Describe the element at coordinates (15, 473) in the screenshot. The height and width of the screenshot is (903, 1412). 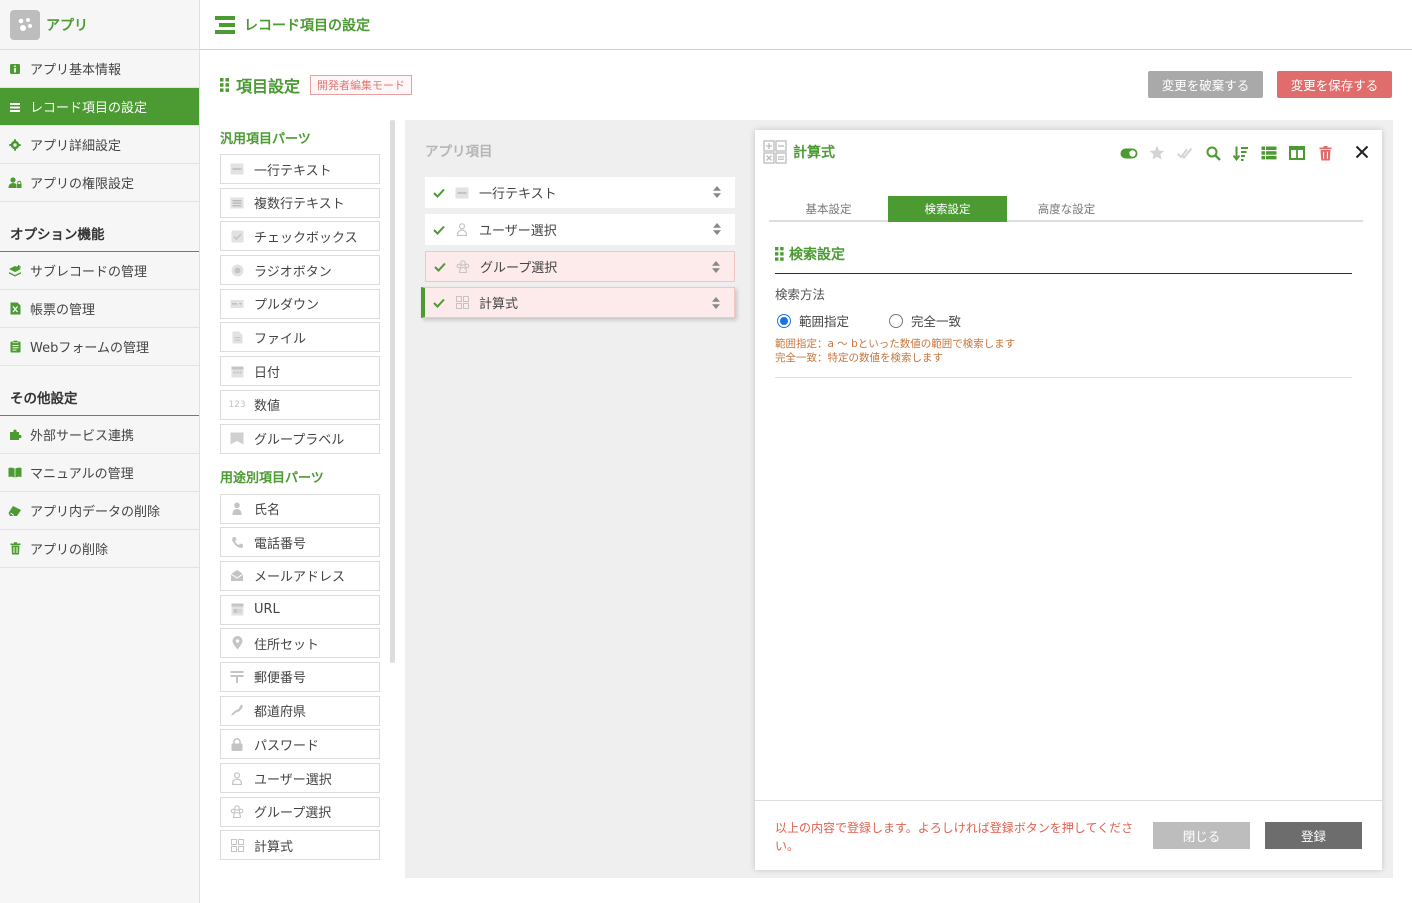
I see `book-icon` at that location.